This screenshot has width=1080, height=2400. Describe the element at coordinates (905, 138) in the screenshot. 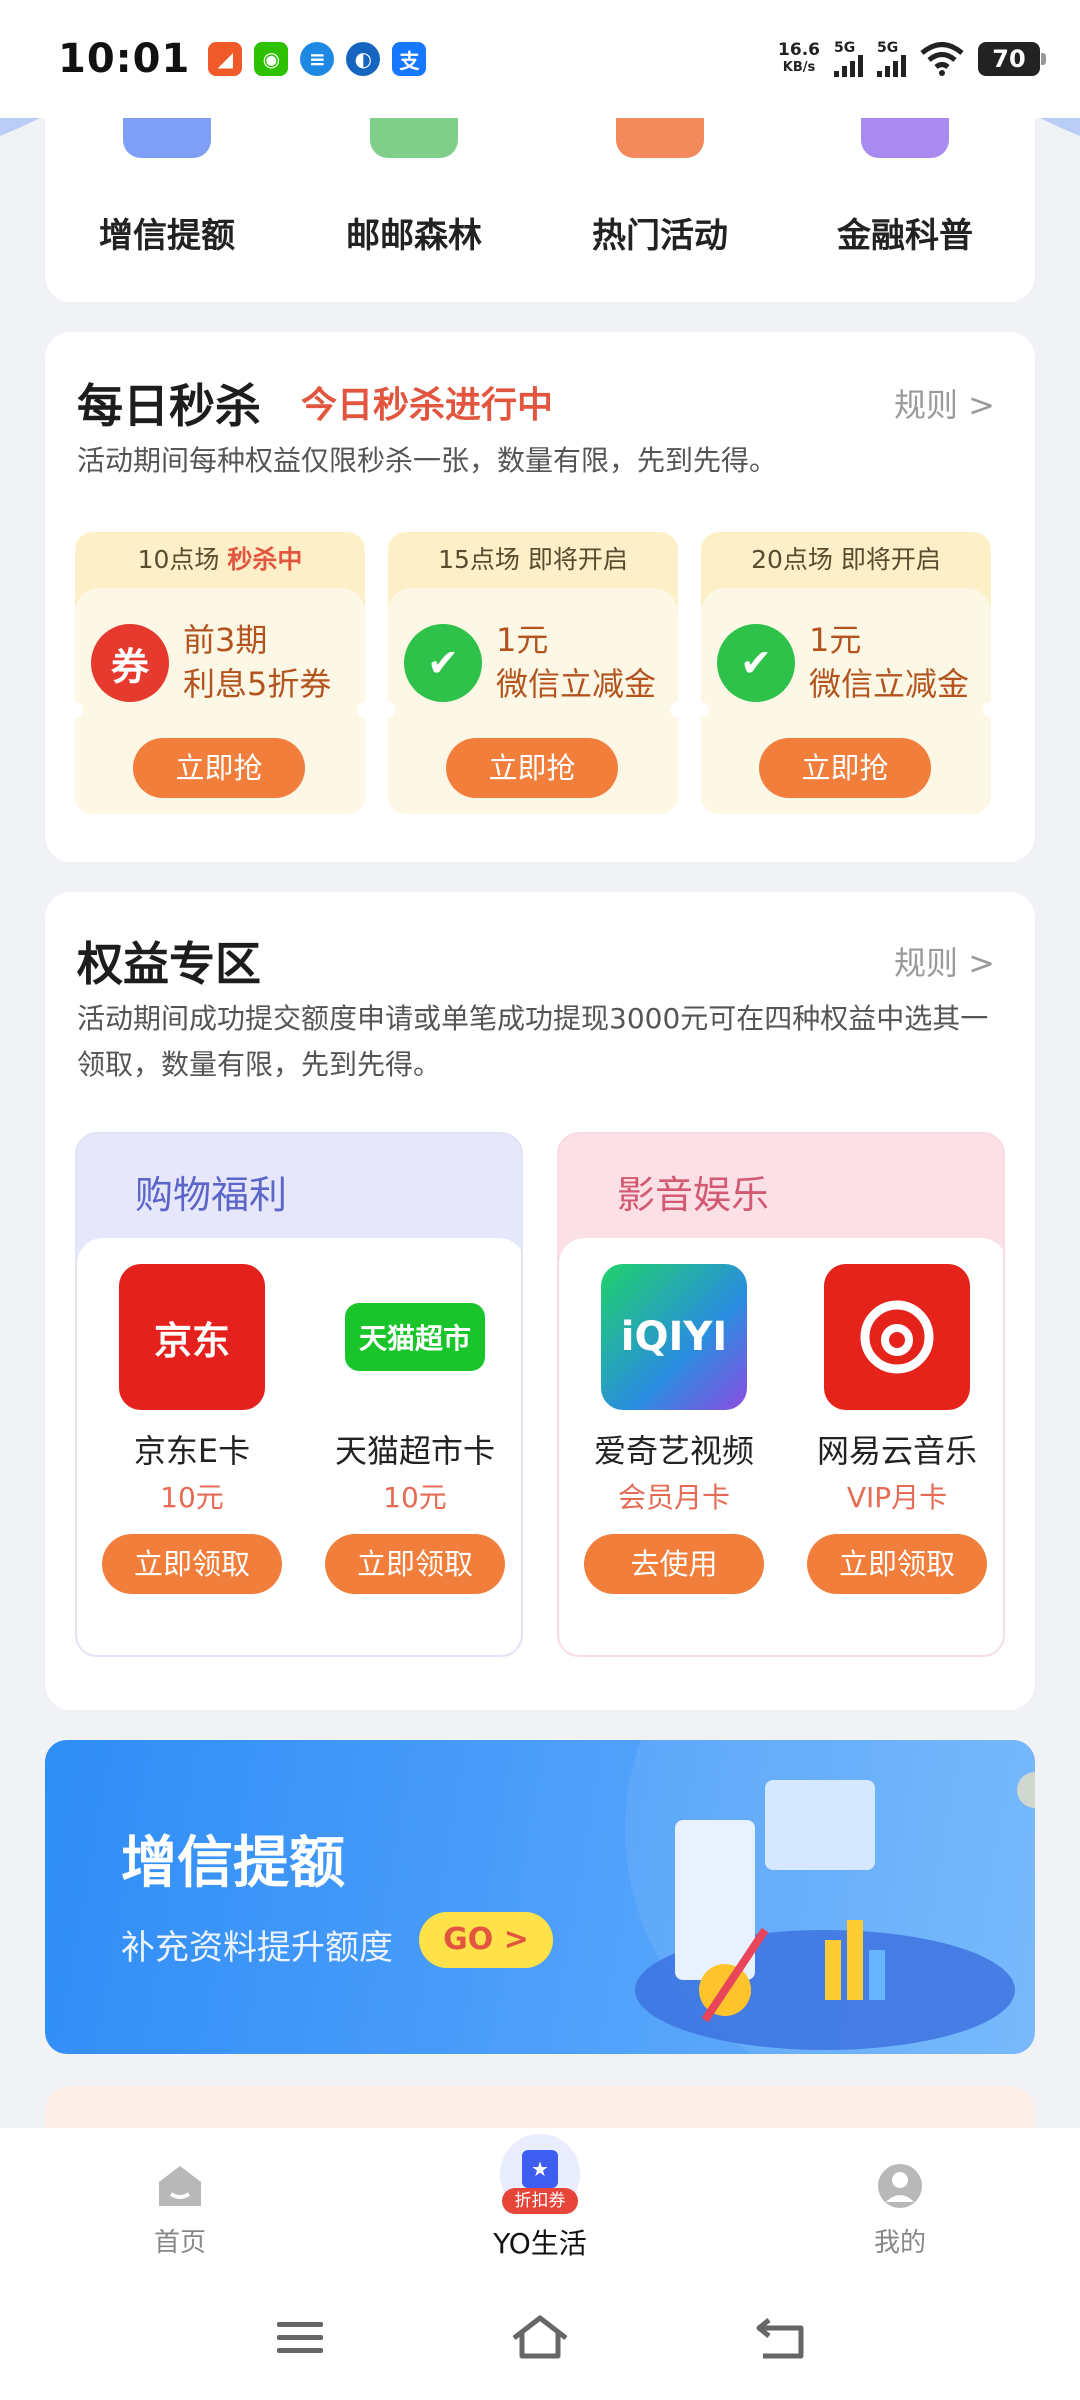

I see `finance-icon` at that location.